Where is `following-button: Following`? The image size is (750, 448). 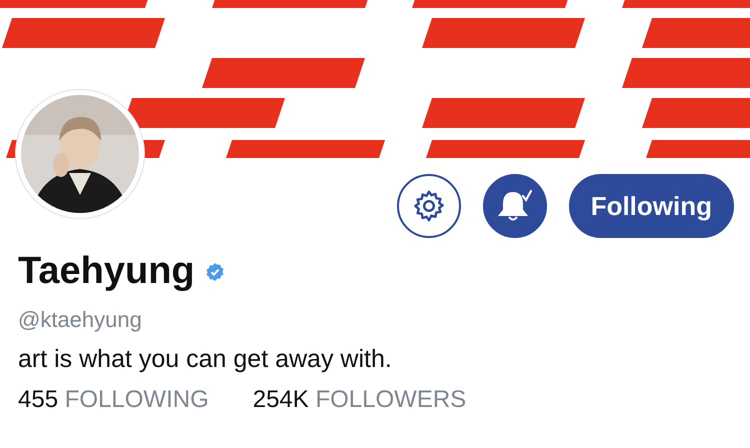
following-button: Following is located at coordinates (651, 206).